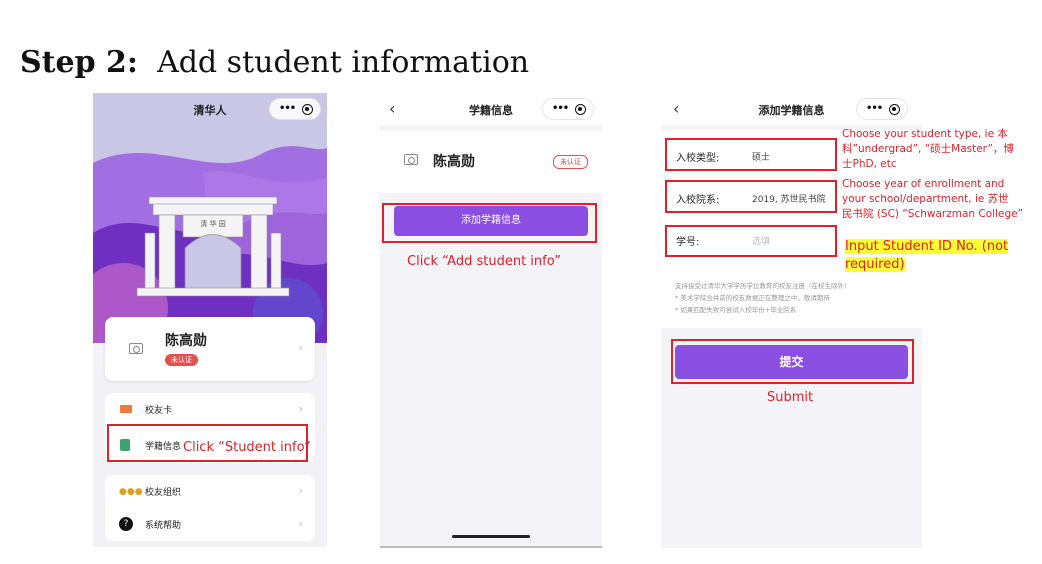 This screenshot has height=564, width=1042. What do you see at coordinates (210, 110) in the screenshot?
I see `nav-bar: 清华人 •••` at bounding box center [210, 110].